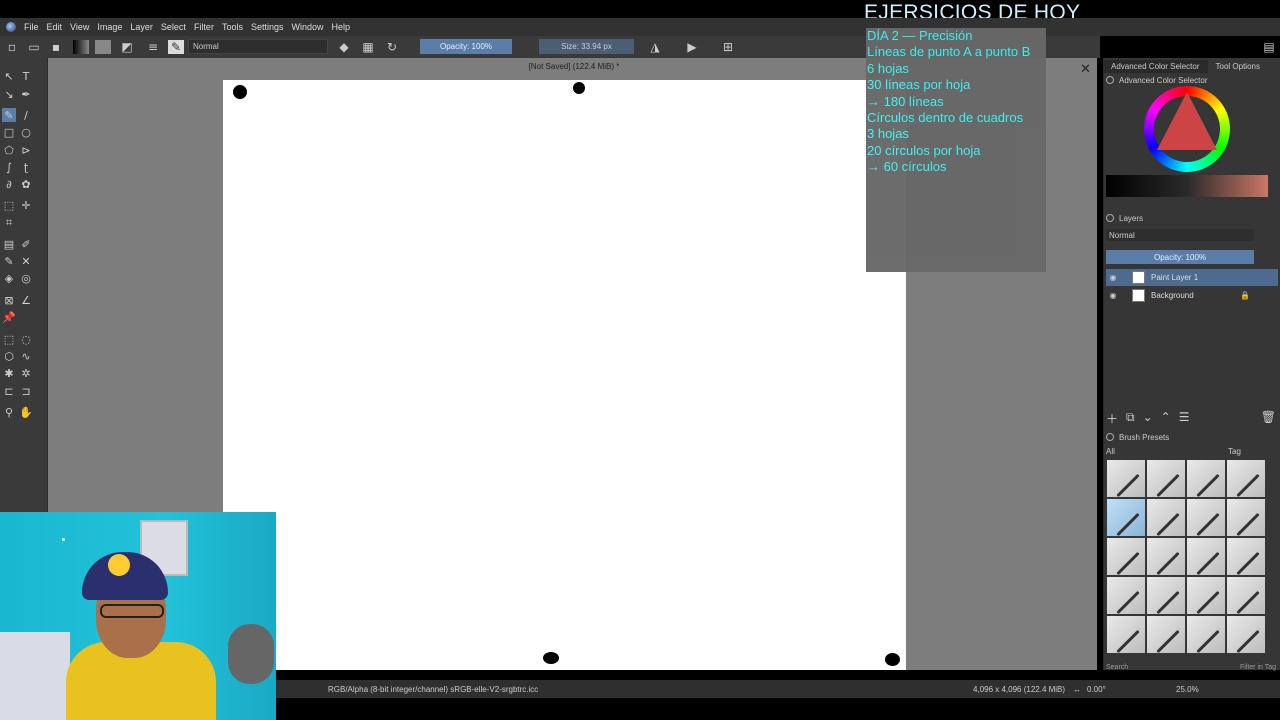  I want to click on menu-select: Select, so click(173, 27).